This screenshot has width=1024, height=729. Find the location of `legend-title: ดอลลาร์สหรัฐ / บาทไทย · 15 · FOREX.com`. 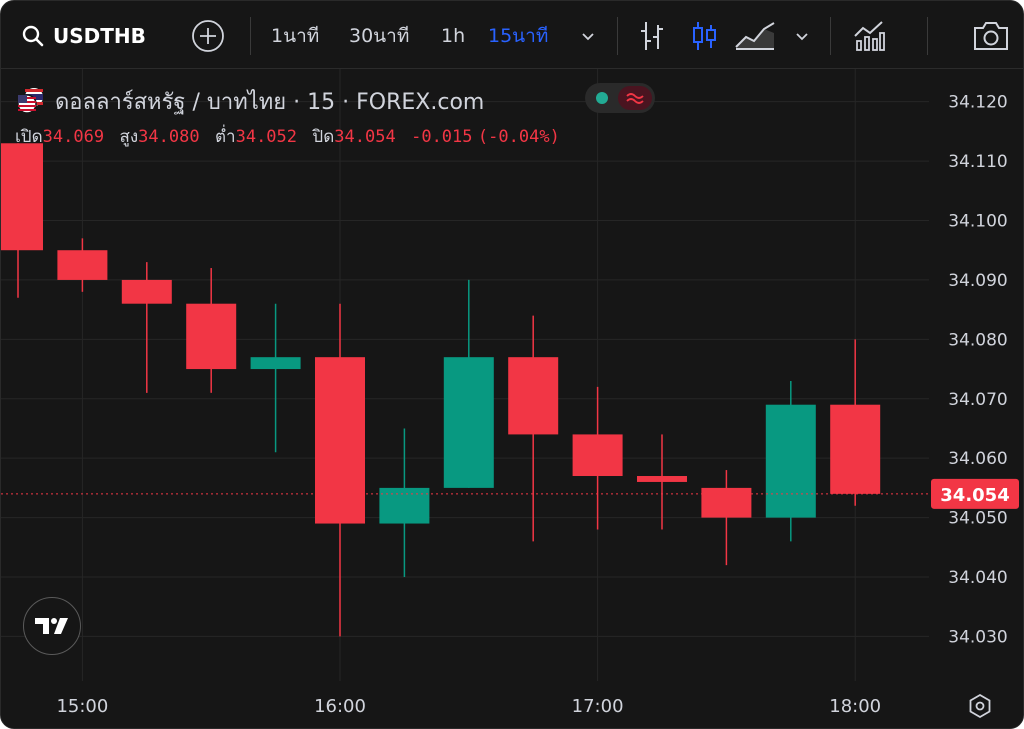

legend-title: ดอลลาร์สหรัฐ / บาทไทย · 15 · FOREX.com is located at coordinates (249, 101).